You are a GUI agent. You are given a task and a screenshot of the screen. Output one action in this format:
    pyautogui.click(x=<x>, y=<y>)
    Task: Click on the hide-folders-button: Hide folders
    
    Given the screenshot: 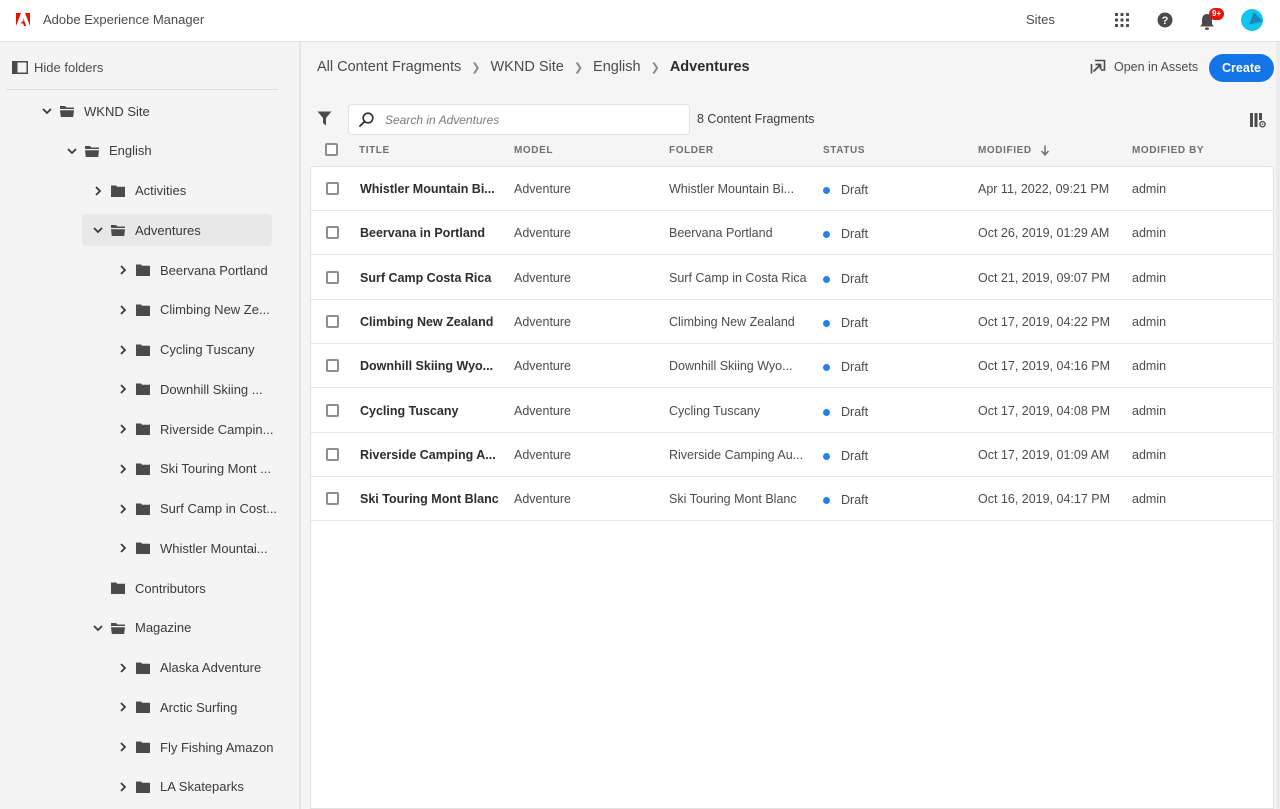 What is the action you would take?
    pyautogui.click(x=57, y=67)
    